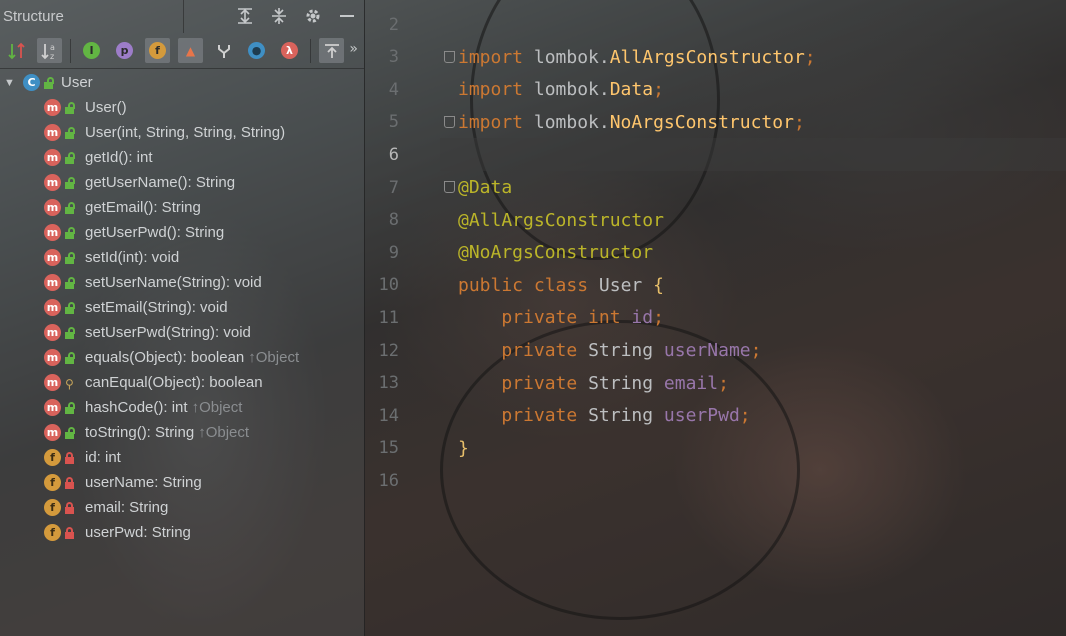  I want to click on tree-item-method: m setUserPwd(String): void, so click(182, 332).